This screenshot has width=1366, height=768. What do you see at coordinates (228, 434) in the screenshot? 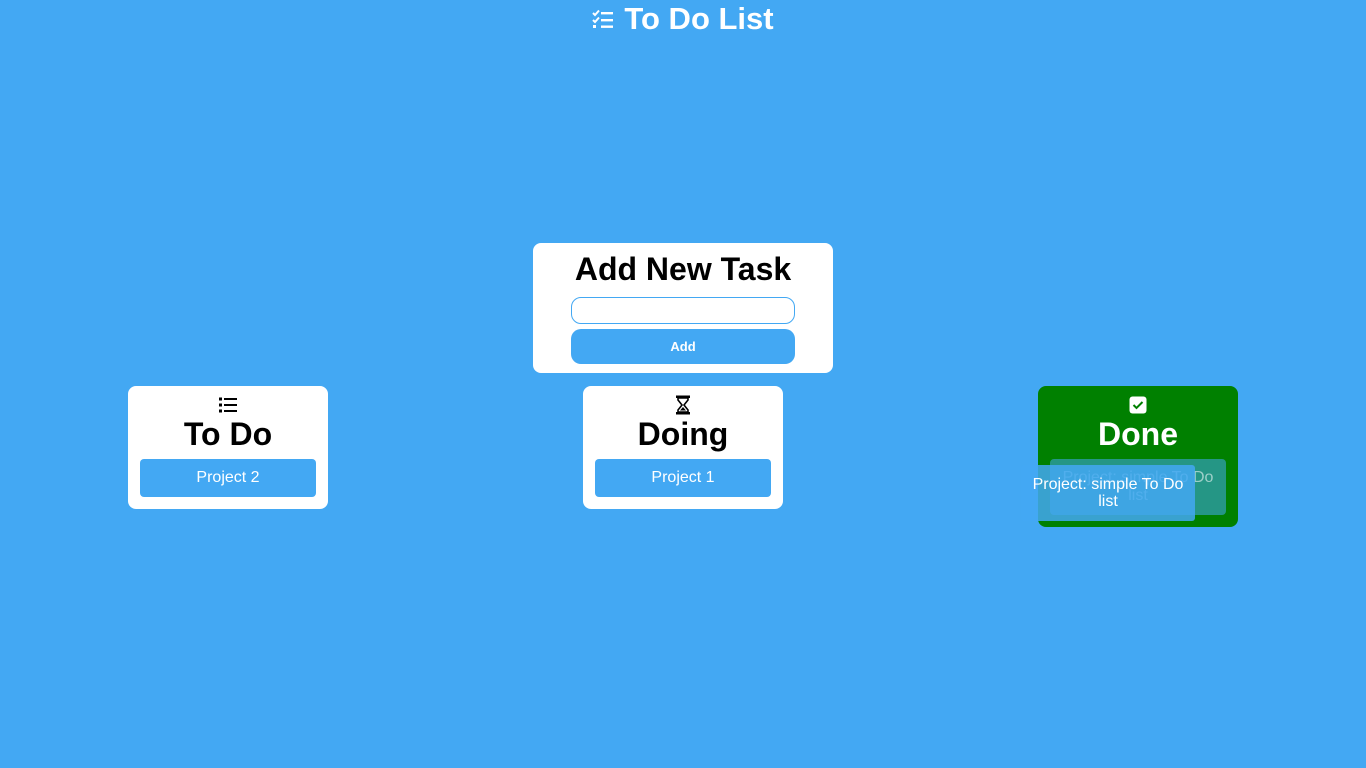
I see `column-title: To Do` at bounding box center [228, 434].